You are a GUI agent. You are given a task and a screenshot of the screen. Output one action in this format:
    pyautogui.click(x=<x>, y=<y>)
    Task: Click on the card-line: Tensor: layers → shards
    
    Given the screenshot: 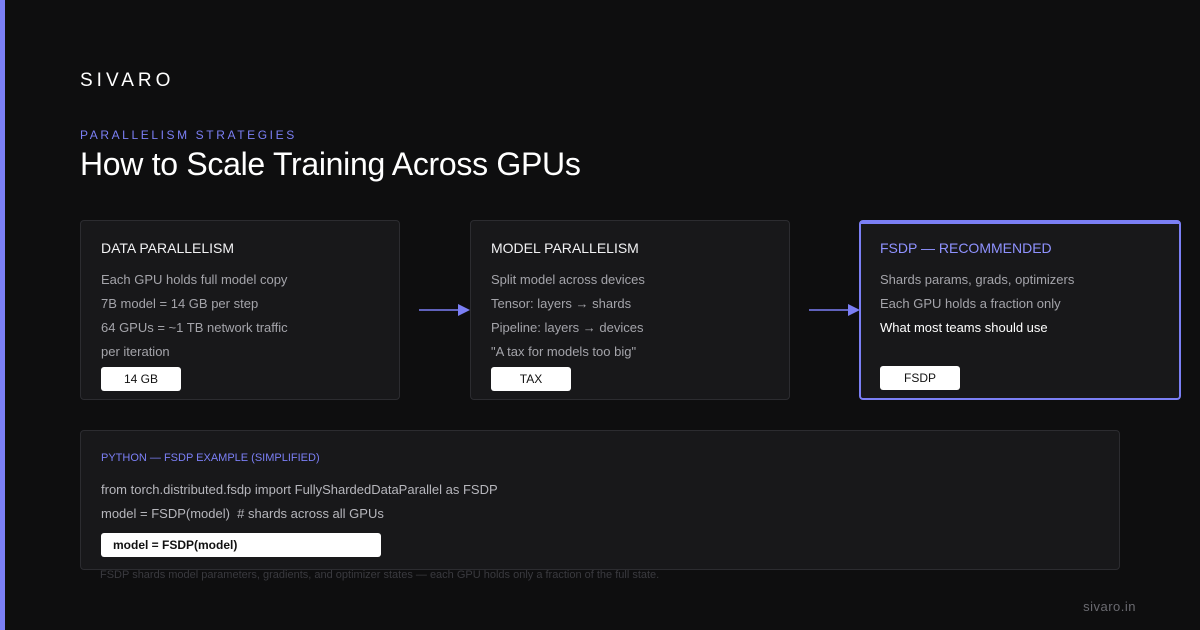 What is the action you would take?
    pyautogui.click(x=561, y=303)
    